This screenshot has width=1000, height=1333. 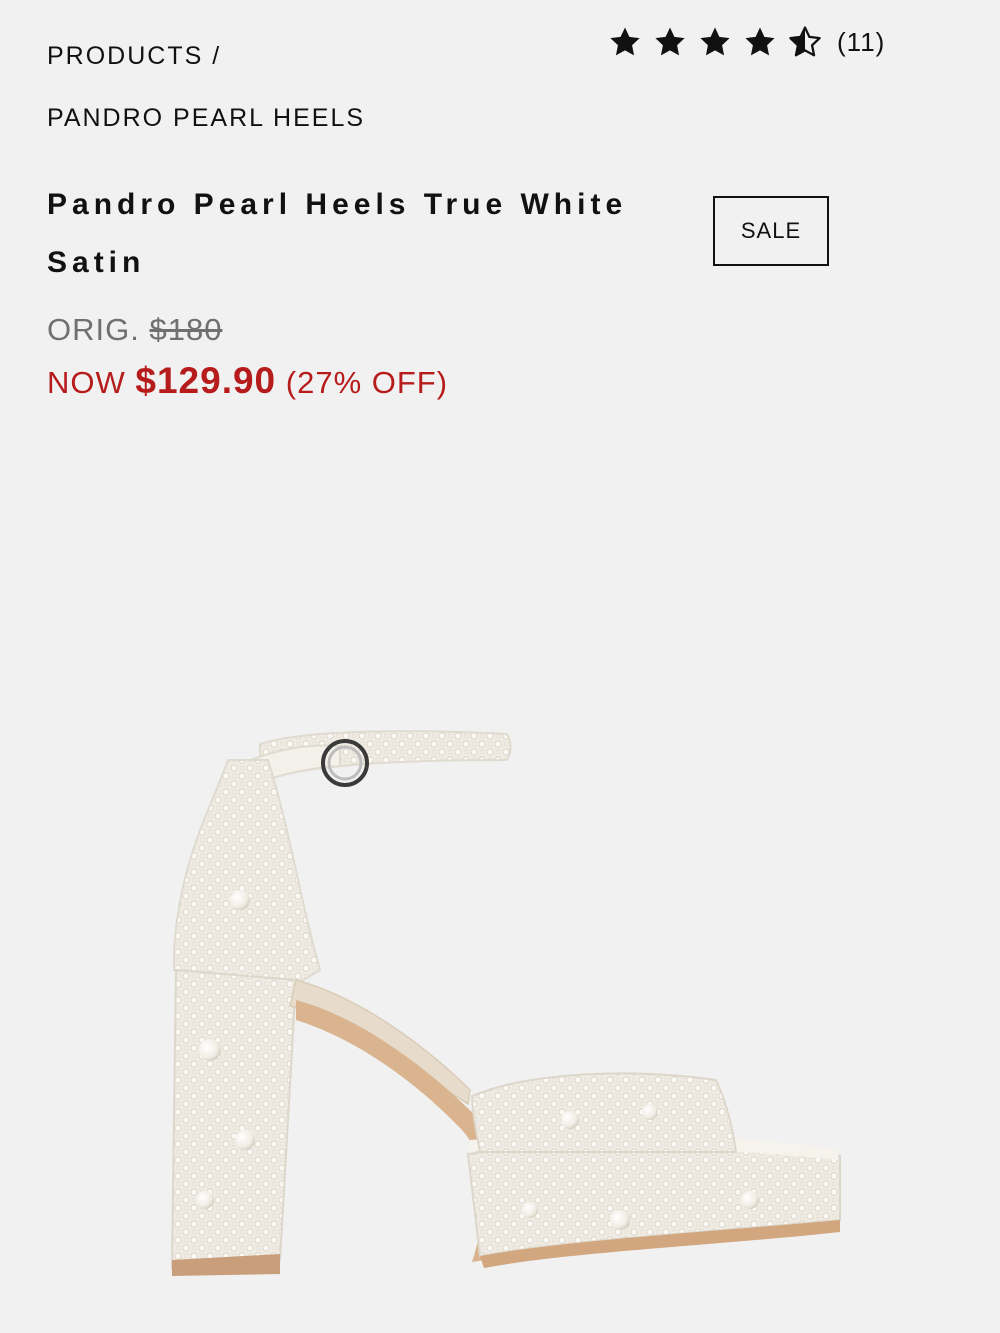 What do you see at coordinates (186, 329) in the screenshot?
I see `original-price-value: $180` at bounding box center [186, 329].